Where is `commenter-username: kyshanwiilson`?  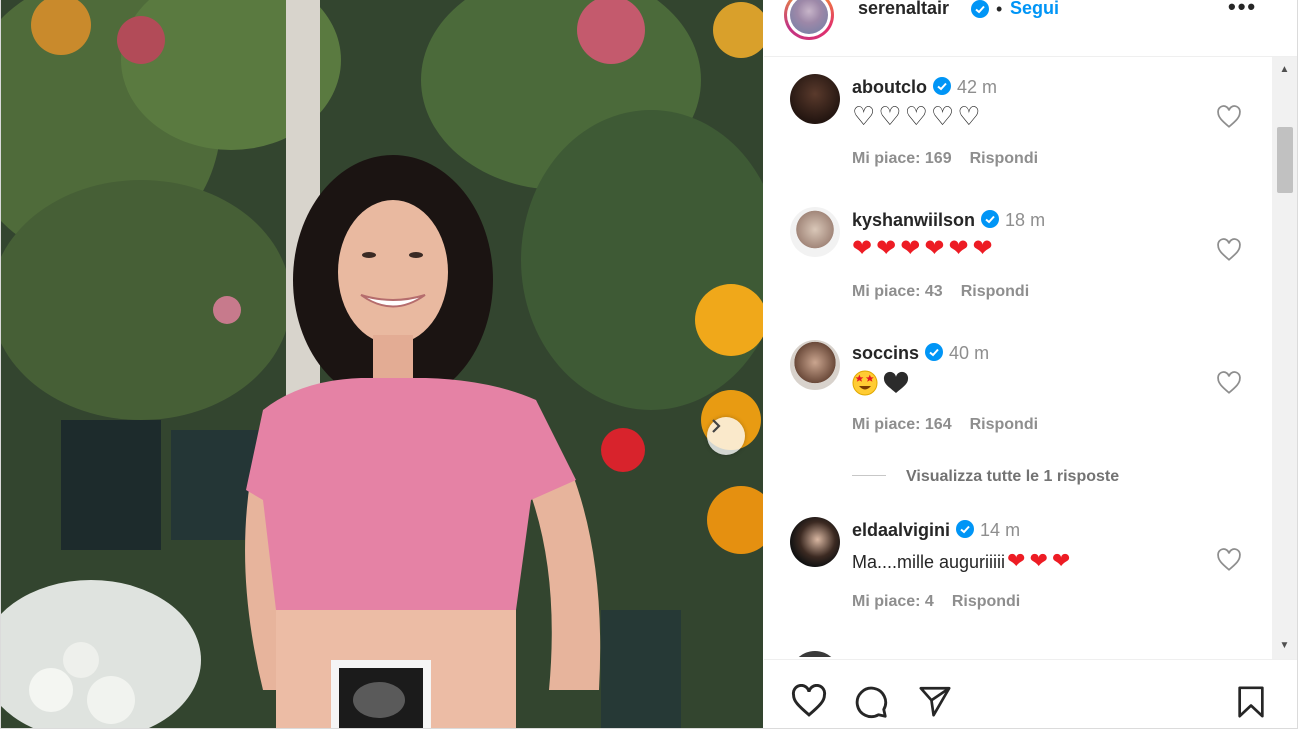 commenter-username: kyshanwiilson is located at coordinates (913, 220).